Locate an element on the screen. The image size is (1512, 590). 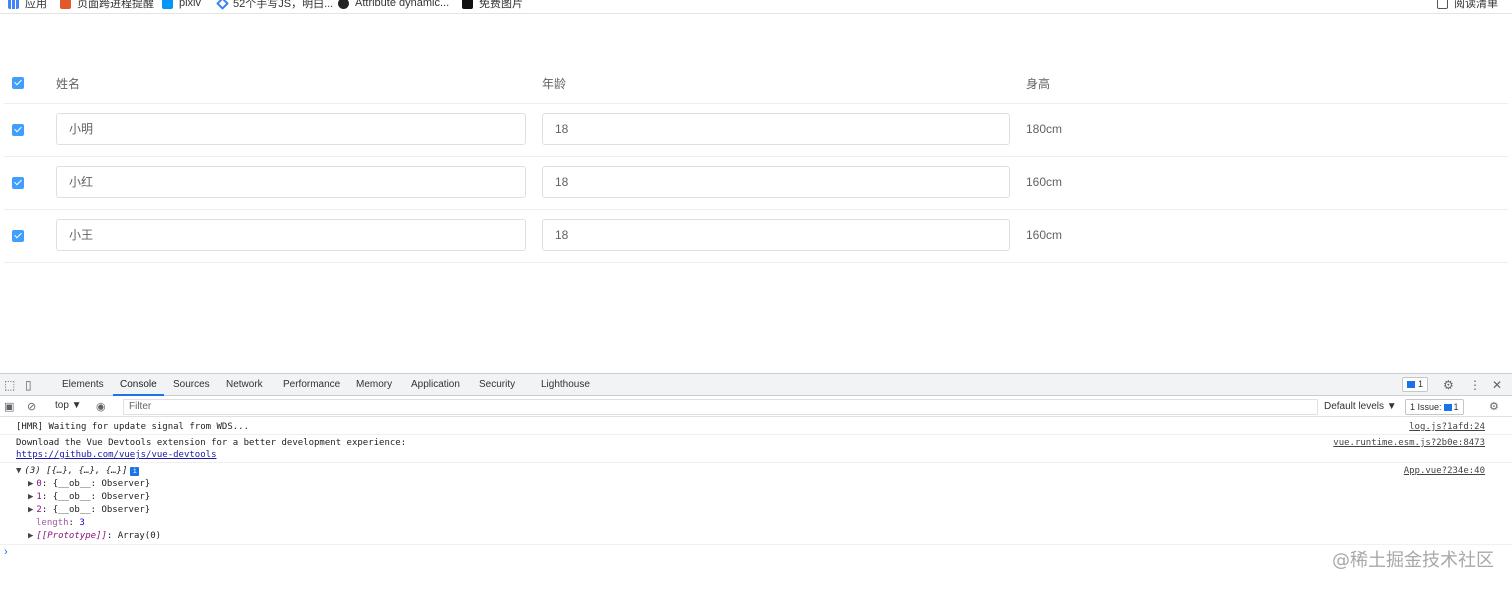
log-levels-dropdown: Default levels ▼ is located at coordinates (1360, 406).